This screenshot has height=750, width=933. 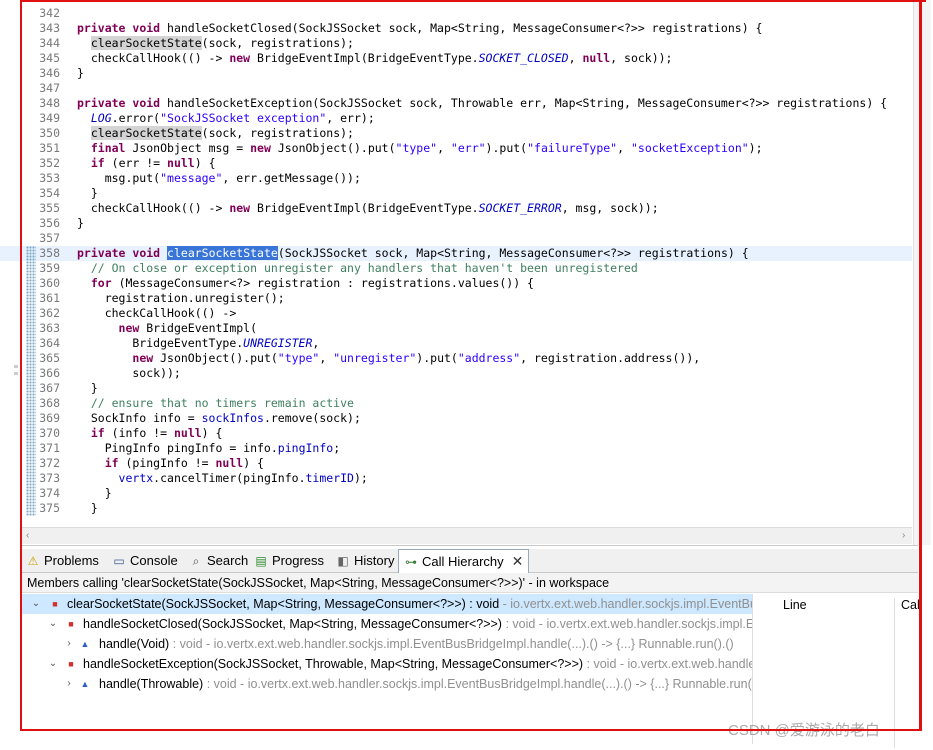 What do you see at coordinates (188, 328) in the screenshot?
I see `code-text: new BridgeEventImpl(` at bounding box center [188, 328].